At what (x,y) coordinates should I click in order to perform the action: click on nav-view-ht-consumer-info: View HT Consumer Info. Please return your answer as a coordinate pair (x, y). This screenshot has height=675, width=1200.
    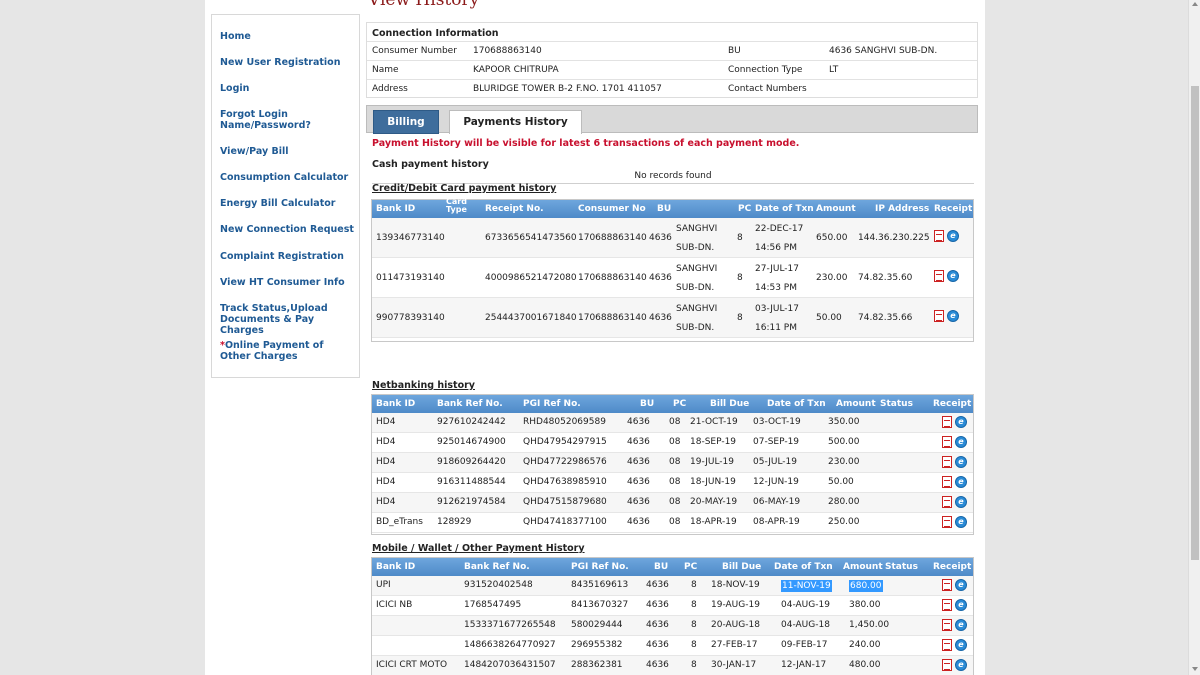
    Looking at the image, I should click on (288, 282).